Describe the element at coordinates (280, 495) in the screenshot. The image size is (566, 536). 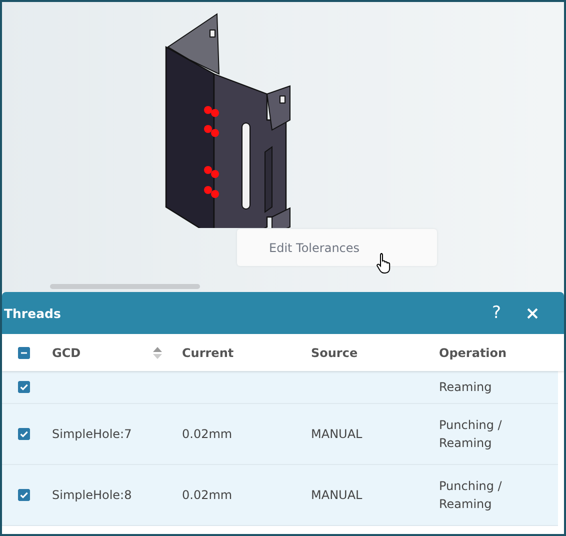
I see `table-row: SimpleHole:8 0.02mm MANUAL Punching / Reaming` at that location.